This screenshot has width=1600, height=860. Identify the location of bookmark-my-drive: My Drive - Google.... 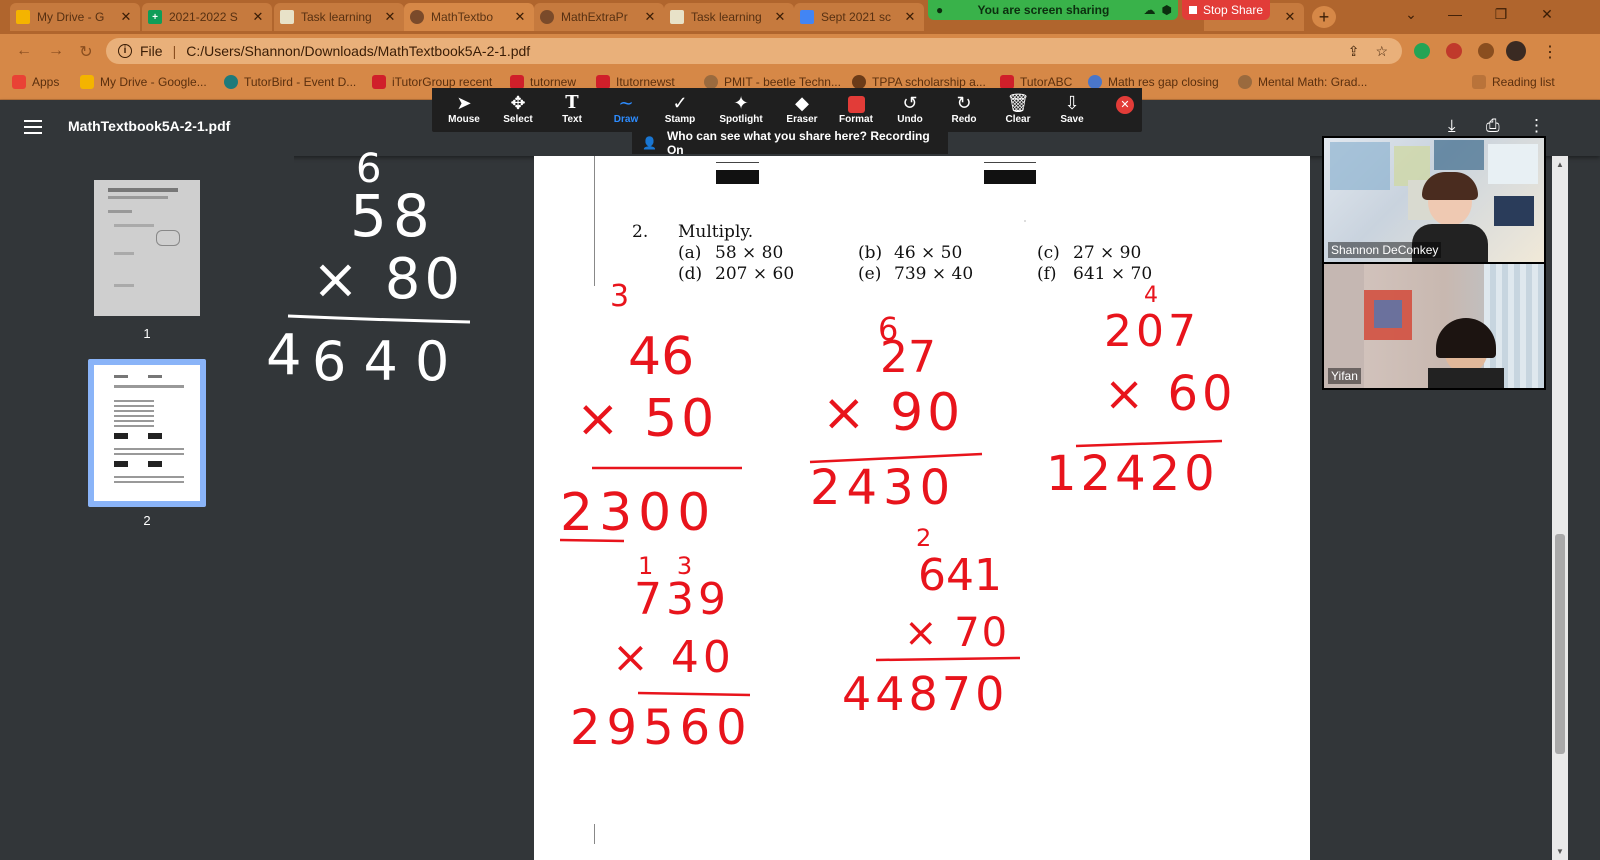
(143, 82).